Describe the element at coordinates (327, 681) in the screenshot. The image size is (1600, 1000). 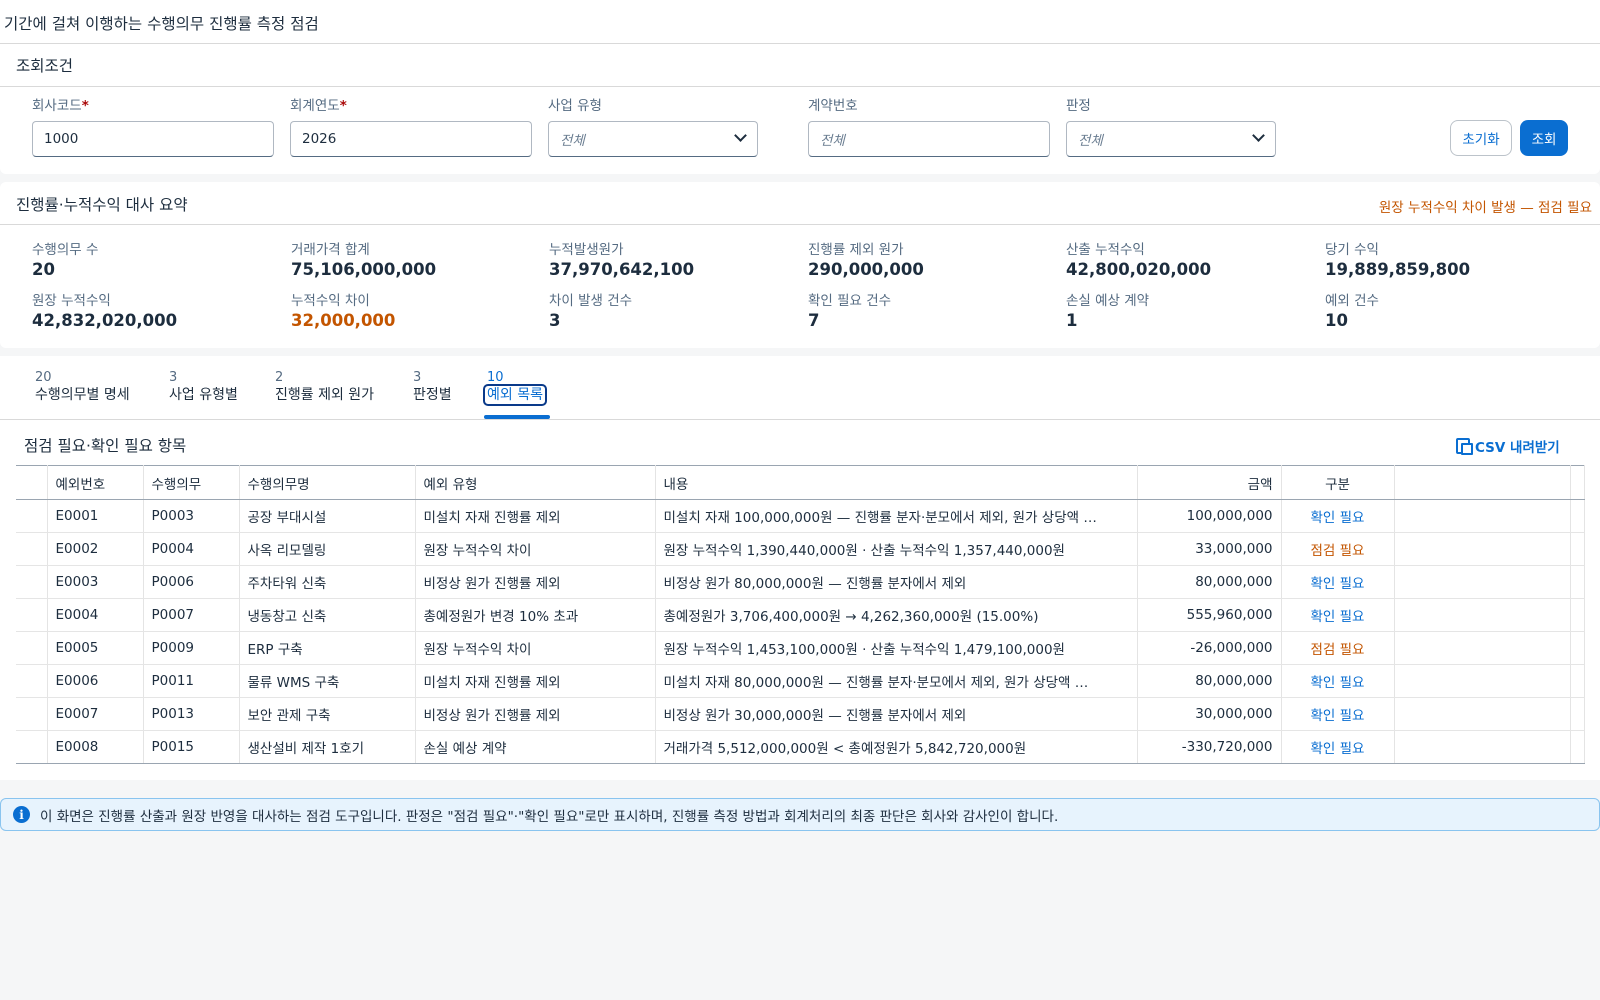
I see `cell-name: 물류 WMS 구축` at that location.